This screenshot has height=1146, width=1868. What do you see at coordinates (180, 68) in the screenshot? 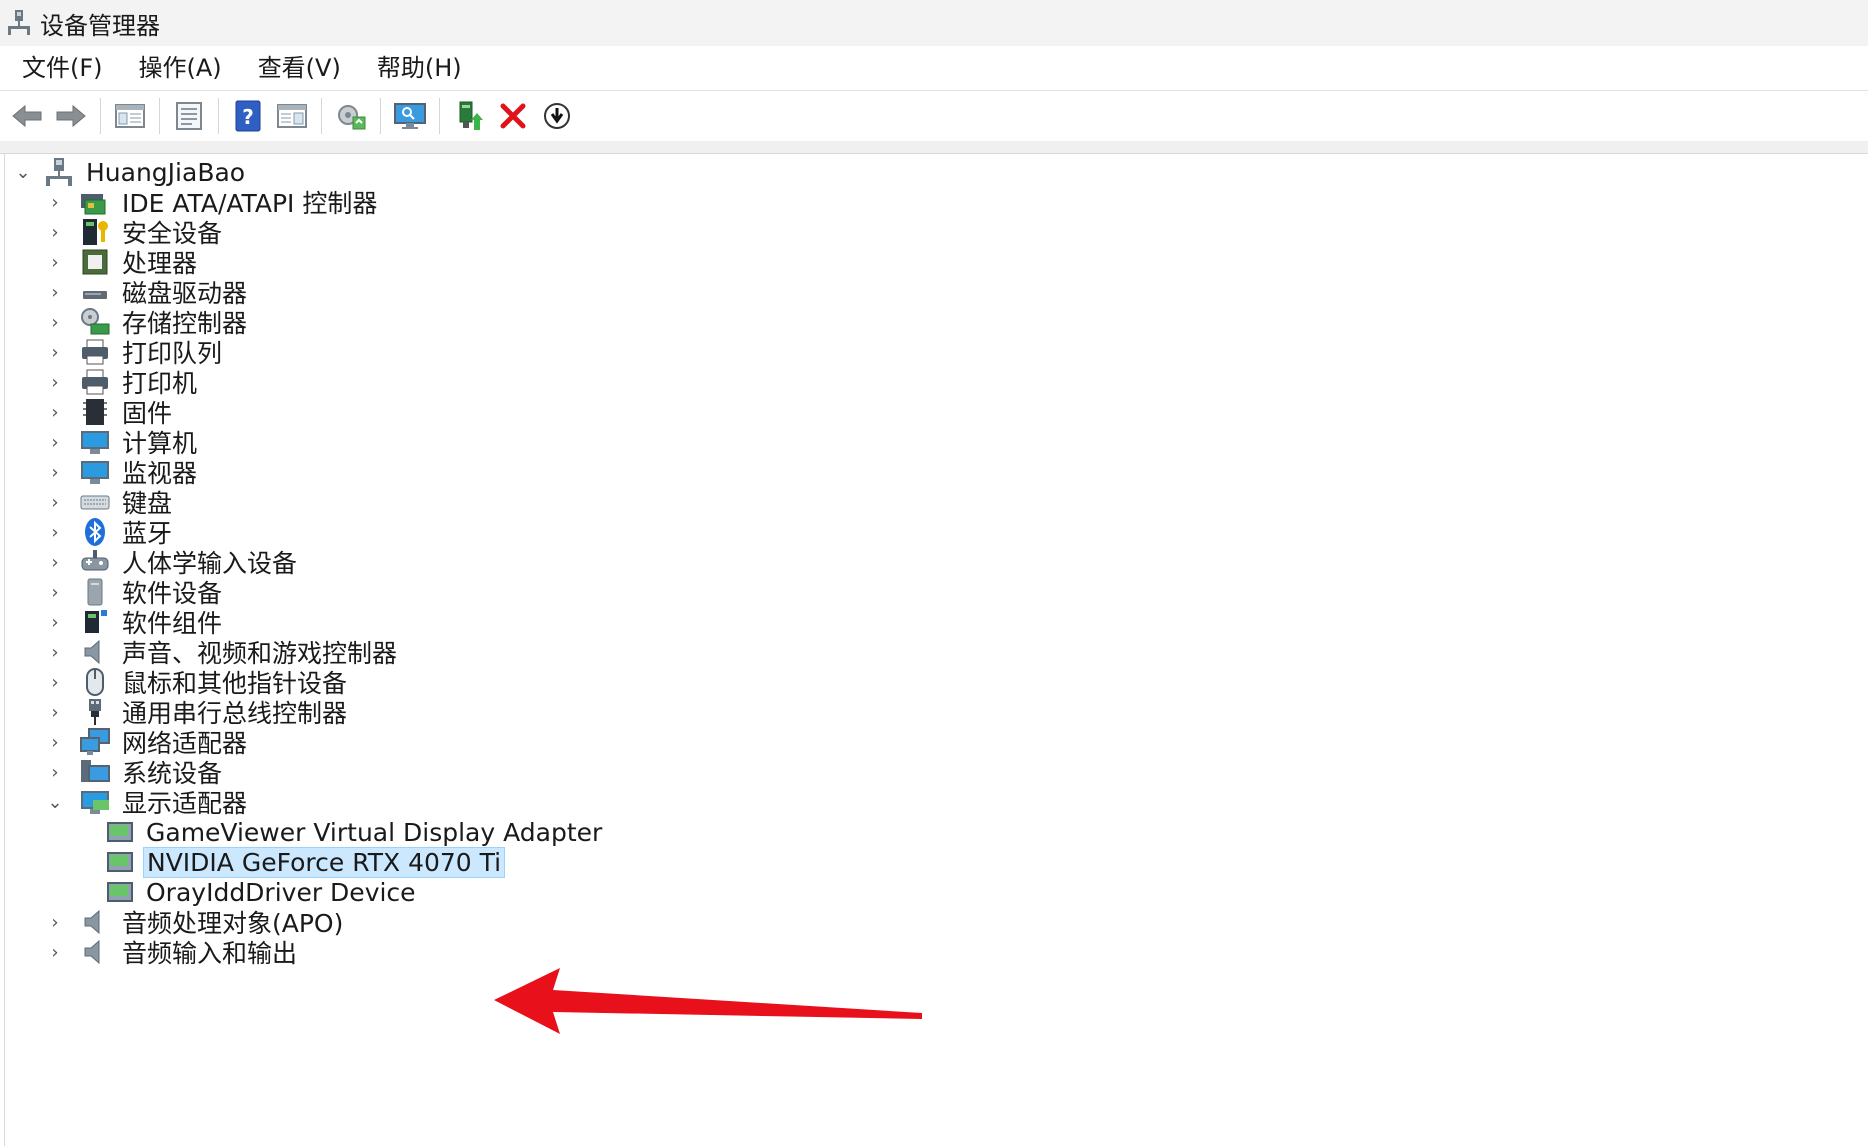
I see `menu-action: 操作(A)` at bounding box center [180, 68].